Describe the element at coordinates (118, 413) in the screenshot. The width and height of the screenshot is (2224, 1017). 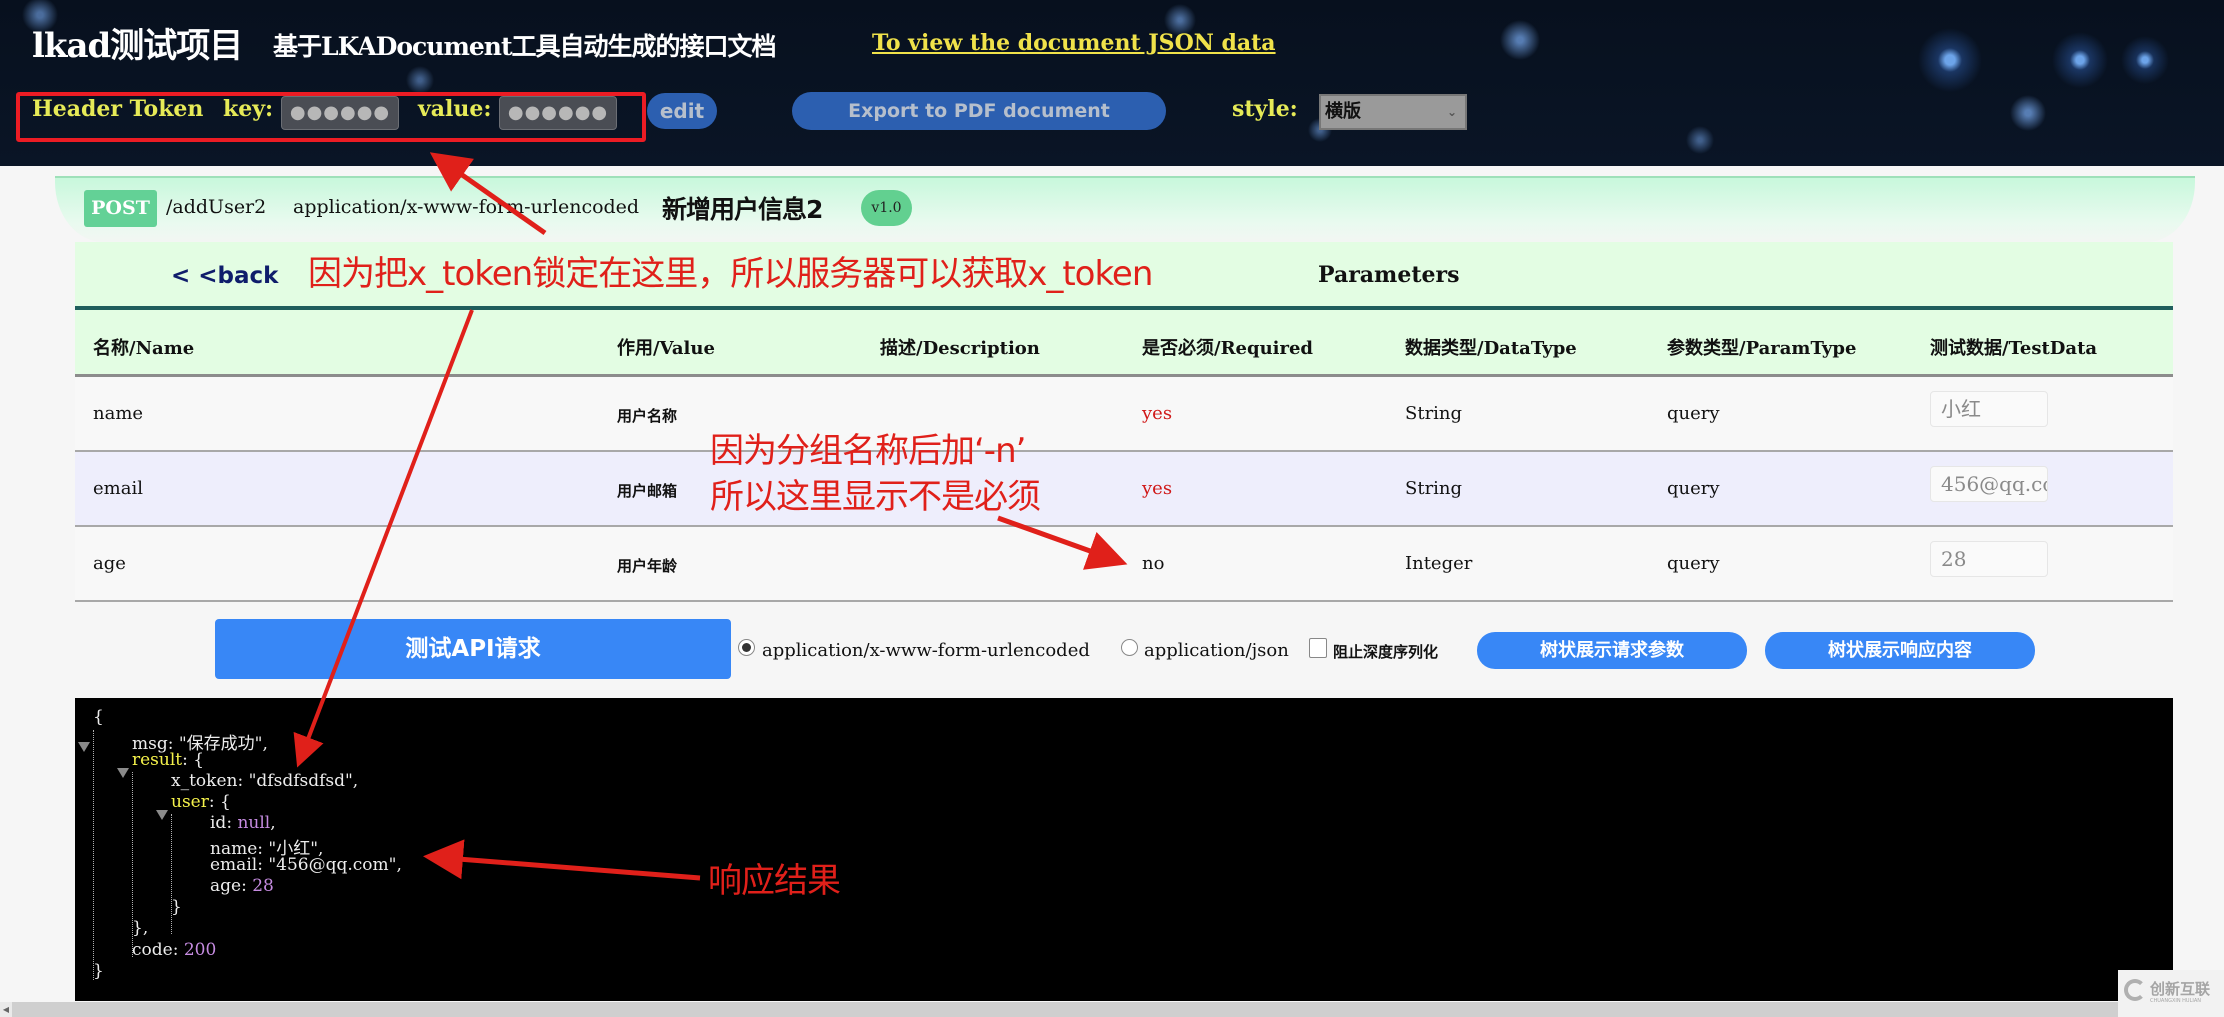
I see `param-name: name` at that location.